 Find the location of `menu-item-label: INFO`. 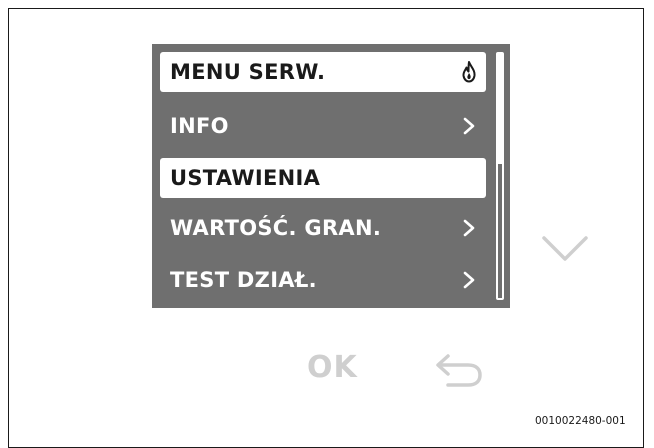

menu-item-label: INFO is located at coordinates (199, 126).